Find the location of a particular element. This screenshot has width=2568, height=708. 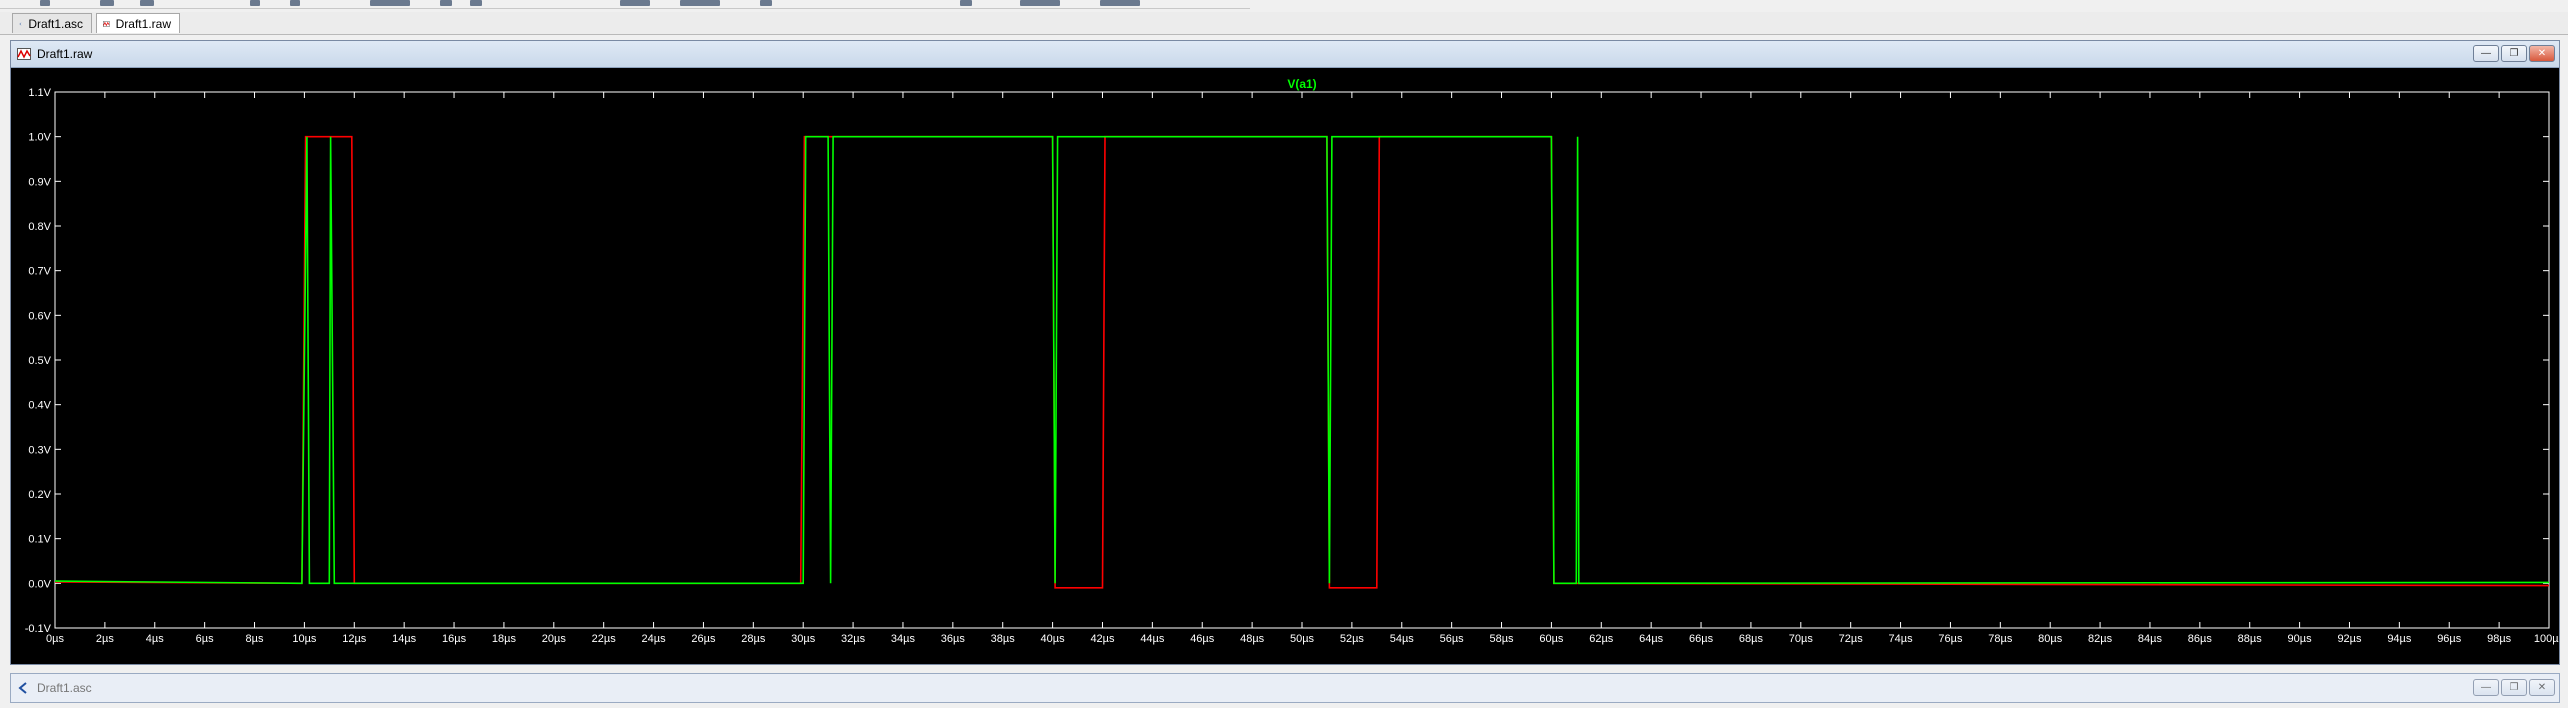

x-tick-label: 0µs is located at coordinates (55, 639).